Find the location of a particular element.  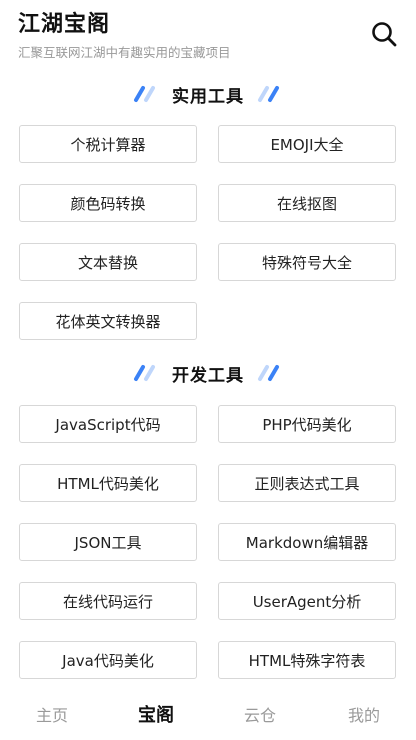

tab-cloud: 云仓 is located at coordinates (260, 714).